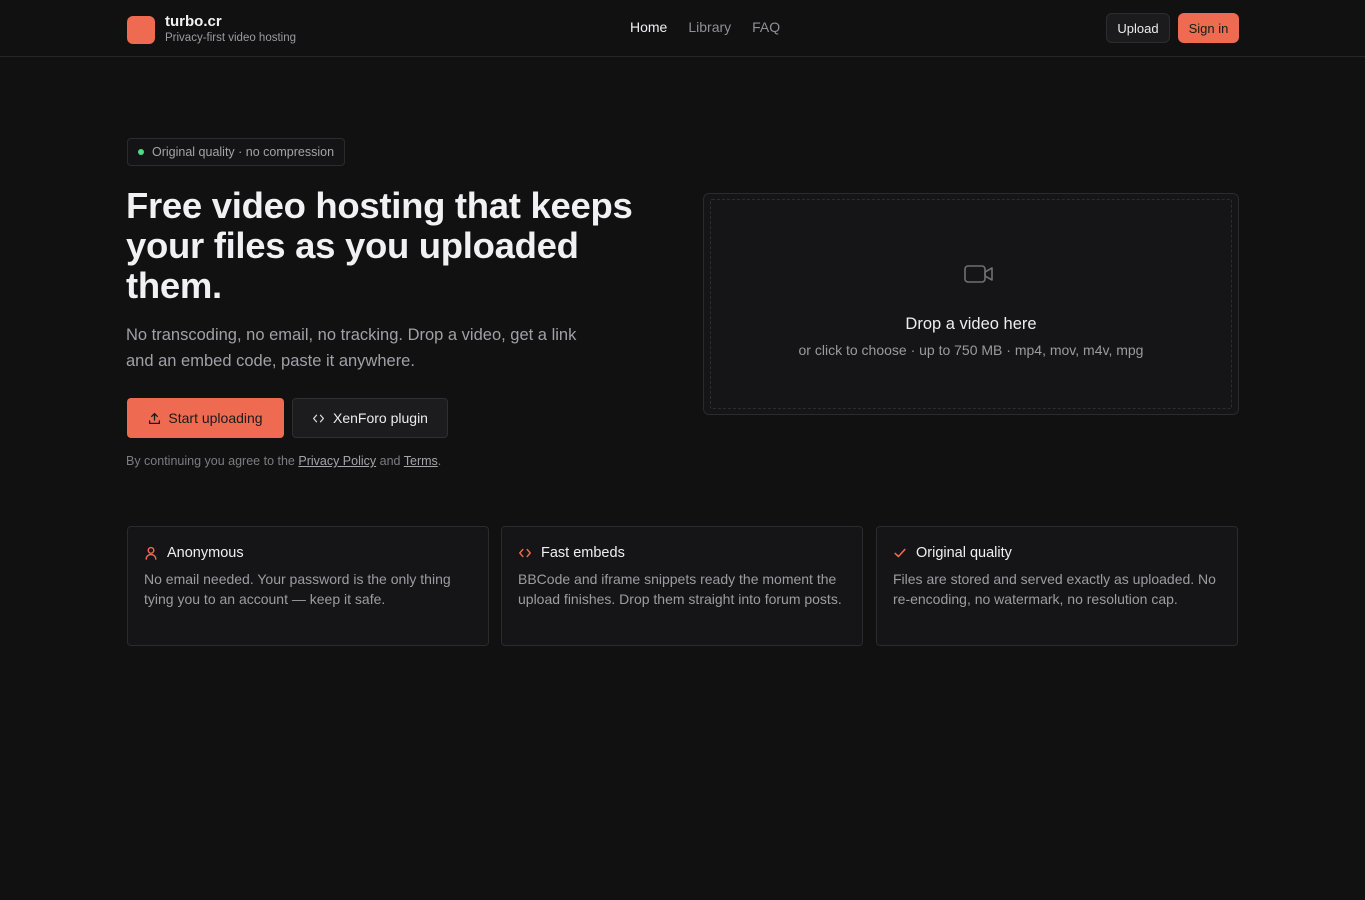 This screenshot has width=1365, height=900. Describe the element at coordinates (709, 27) in the screenshot. I see `nav-library: Library` at that location.